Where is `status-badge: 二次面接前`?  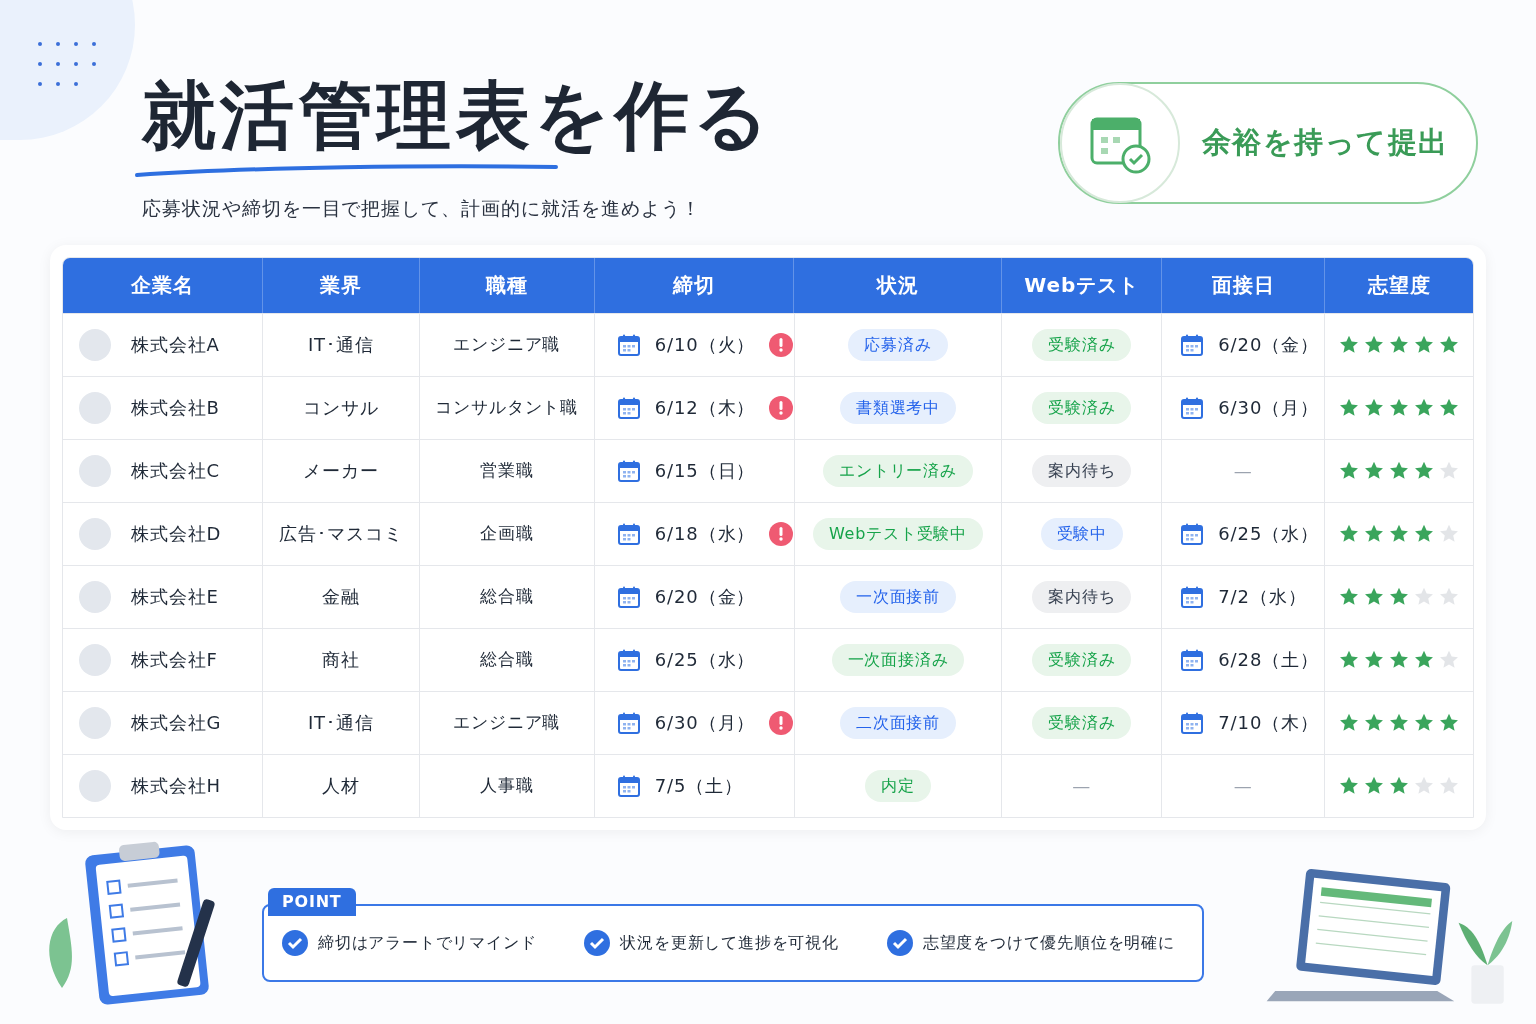 status-badge: 二次面接前 is located at coordinates (897, 722).